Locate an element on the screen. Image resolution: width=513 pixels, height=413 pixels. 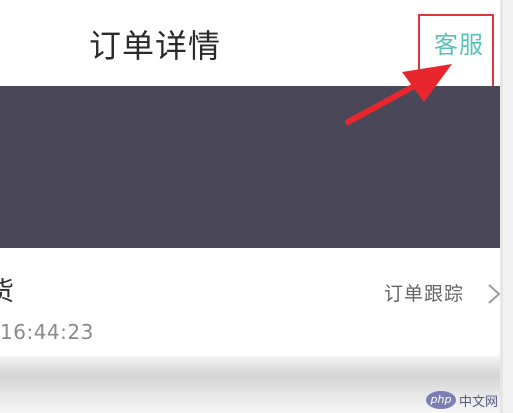
page-title: 订单详情 is located at coordinates (155, 46).